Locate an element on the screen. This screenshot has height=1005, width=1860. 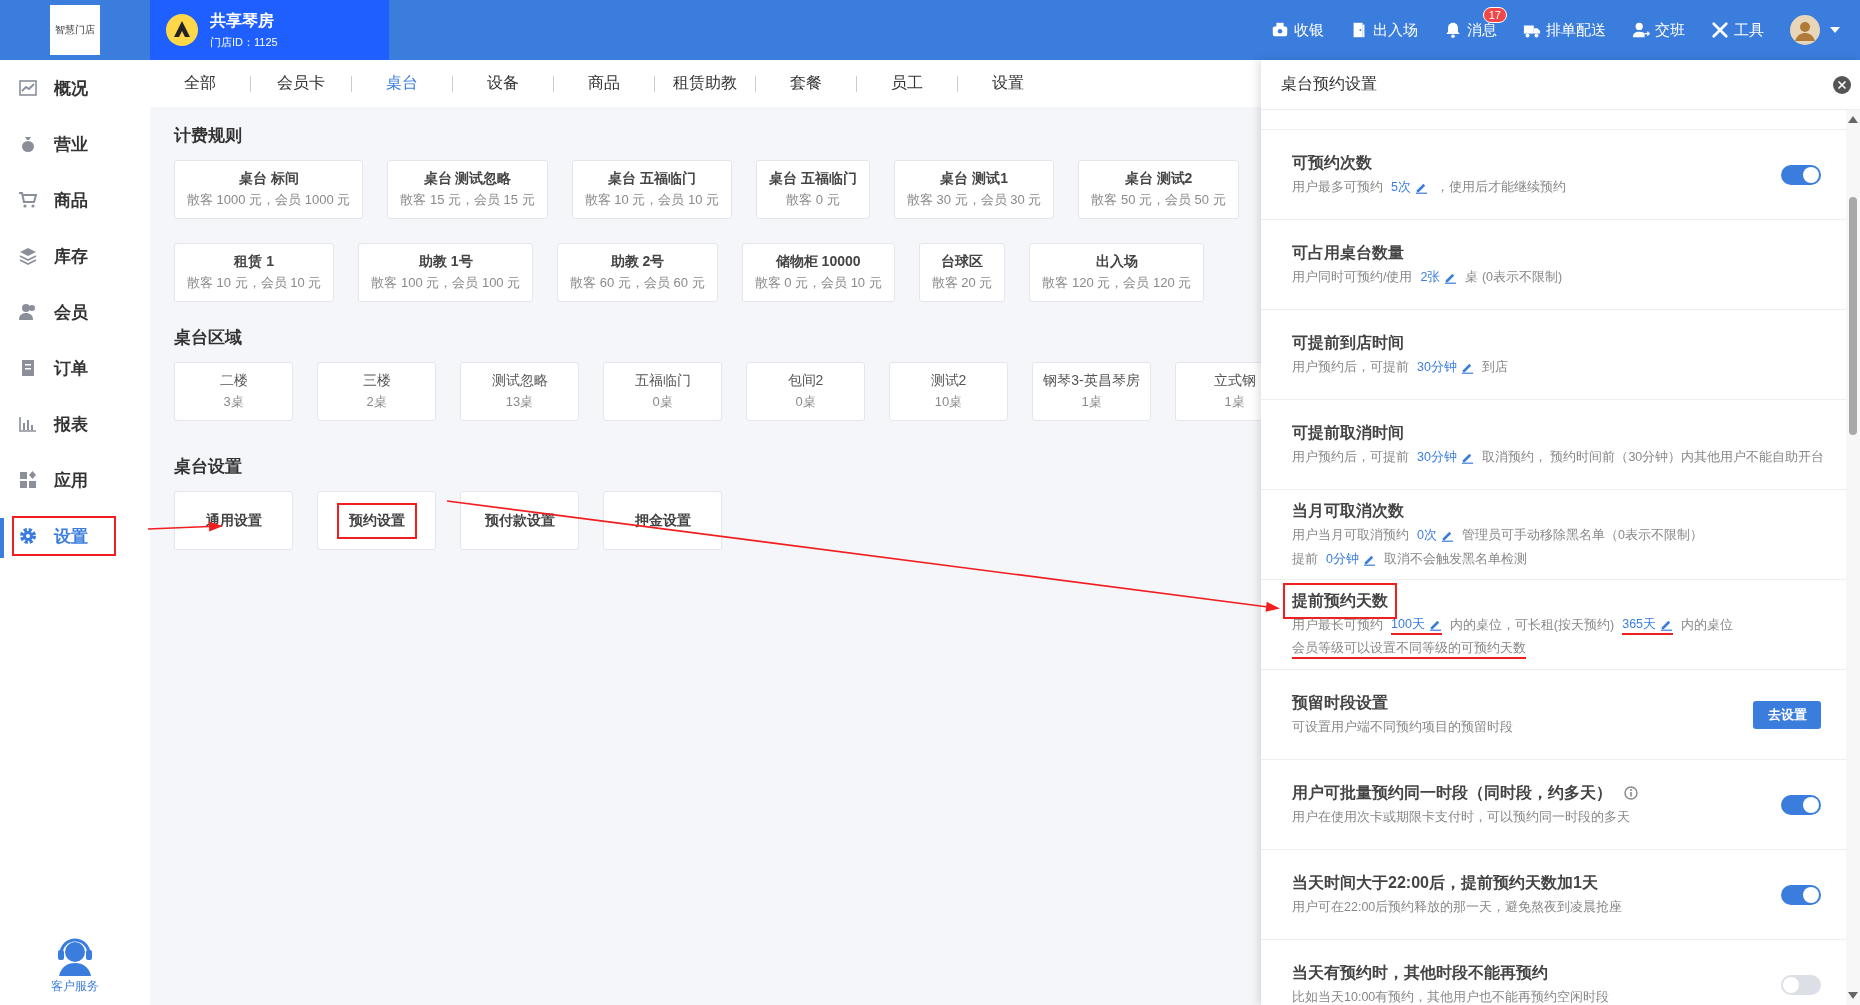
toolbar-button: 交班 is located at coordinates (1658, 30).